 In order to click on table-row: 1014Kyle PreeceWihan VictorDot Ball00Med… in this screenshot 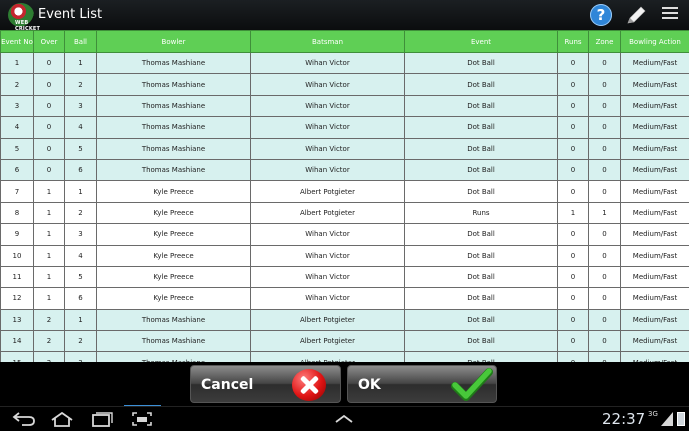, I will do `click(345, 255)`.